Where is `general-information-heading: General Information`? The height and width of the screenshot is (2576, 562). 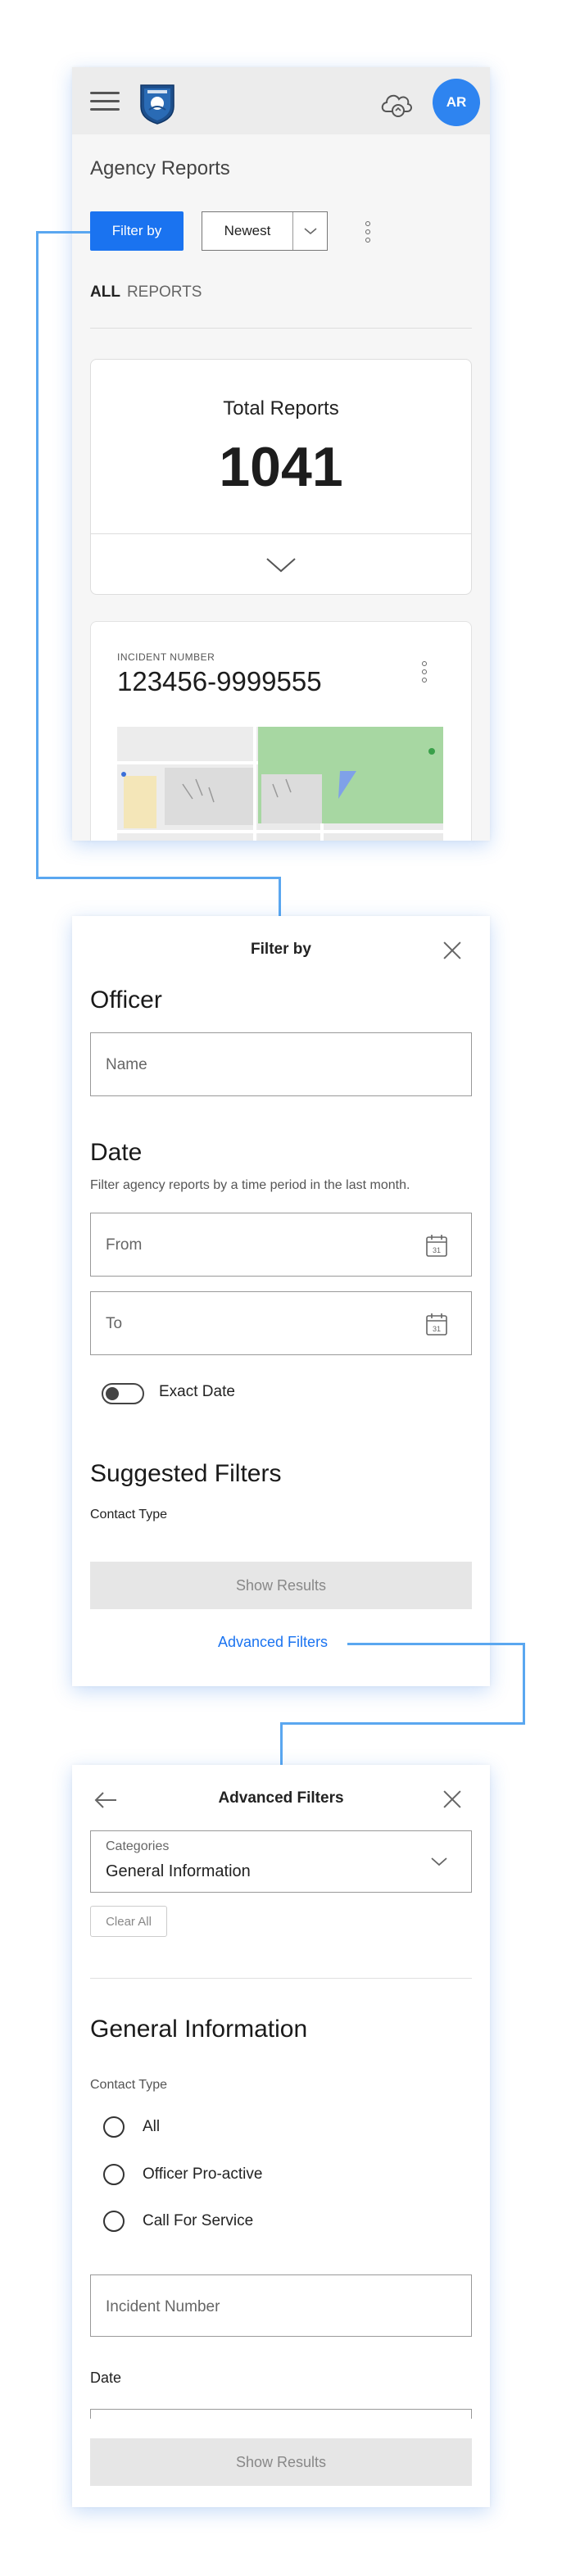 general-information-heading: General Information is located at coordinates (199, 2030).